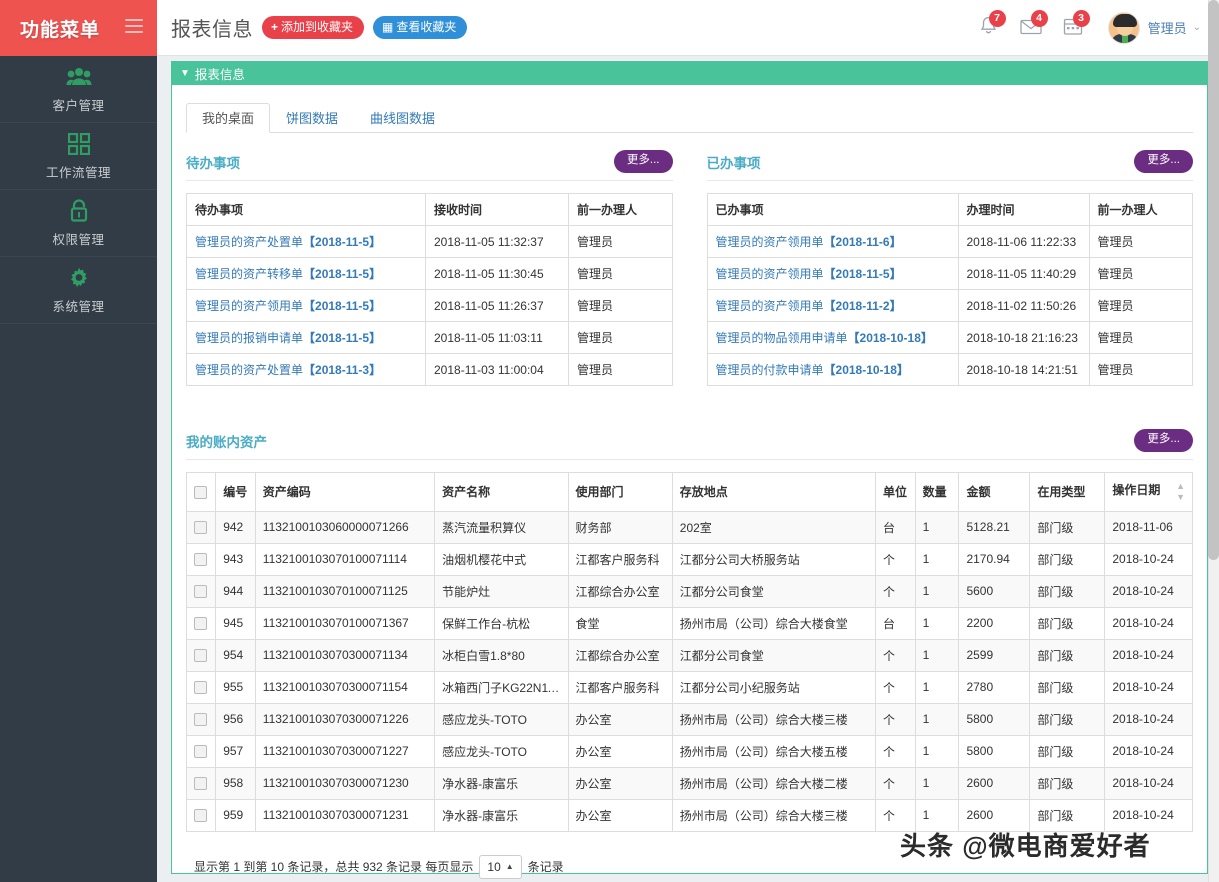  Describe the element at coordinates (989, 28) in the screenshot. I see `notifications-bell-button: 7` at that location.